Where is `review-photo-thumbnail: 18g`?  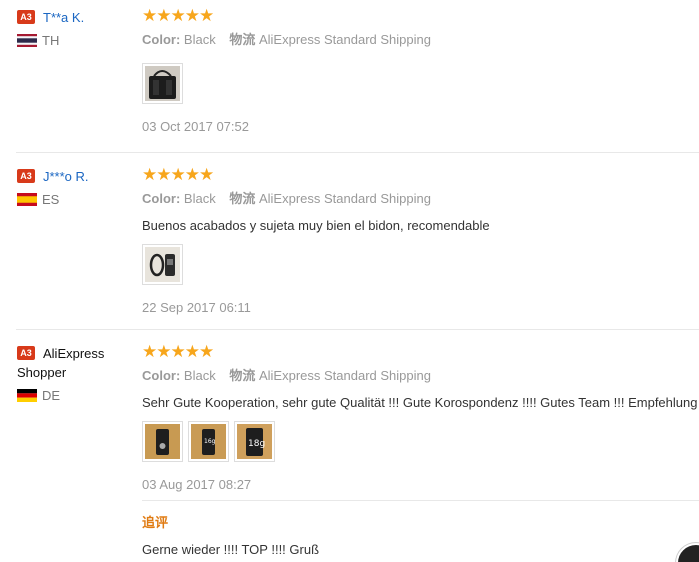
review-photo-thumbnail: 18g is located at coordinates (254, 441).